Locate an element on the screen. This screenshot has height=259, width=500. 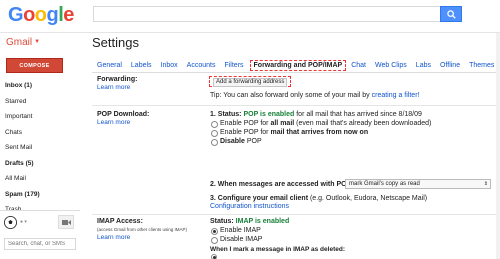
sidebar-item-sent: Sent Mail is located at coordinates (40, 148).